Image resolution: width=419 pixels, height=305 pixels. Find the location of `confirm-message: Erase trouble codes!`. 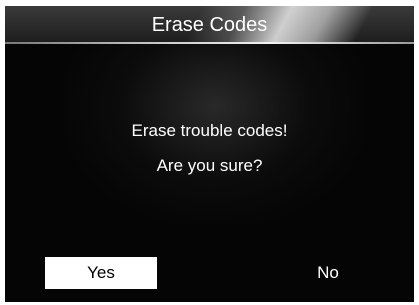

confirm-message: Erase trouble codes! is located at coordinates (209, 130).